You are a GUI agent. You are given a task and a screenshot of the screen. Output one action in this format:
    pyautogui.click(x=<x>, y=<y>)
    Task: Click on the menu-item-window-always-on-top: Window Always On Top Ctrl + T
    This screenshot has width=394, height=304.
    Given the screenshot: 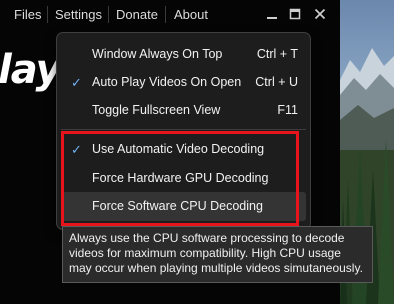 What is the action you would take?
    pyautogui.click(x=183, y=54)
    